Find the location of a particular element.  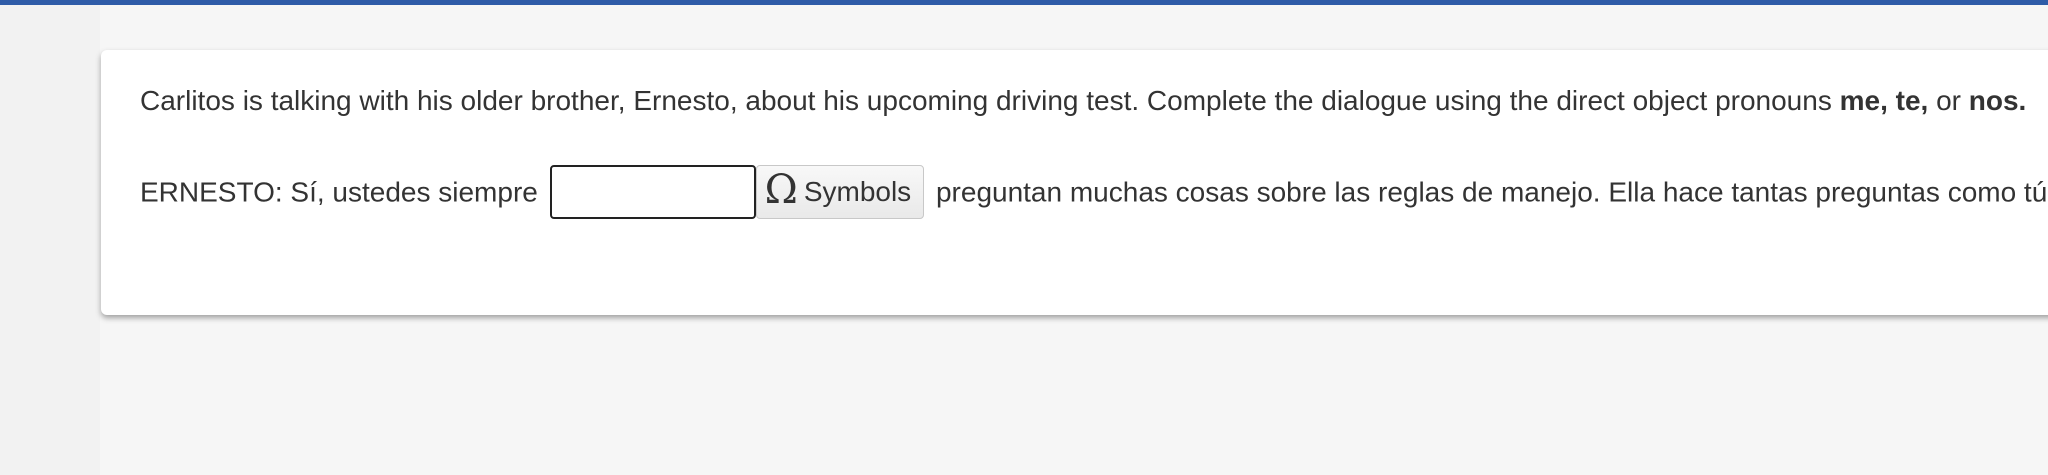

omega-icon: Ω is located at coordinates (781, 190).